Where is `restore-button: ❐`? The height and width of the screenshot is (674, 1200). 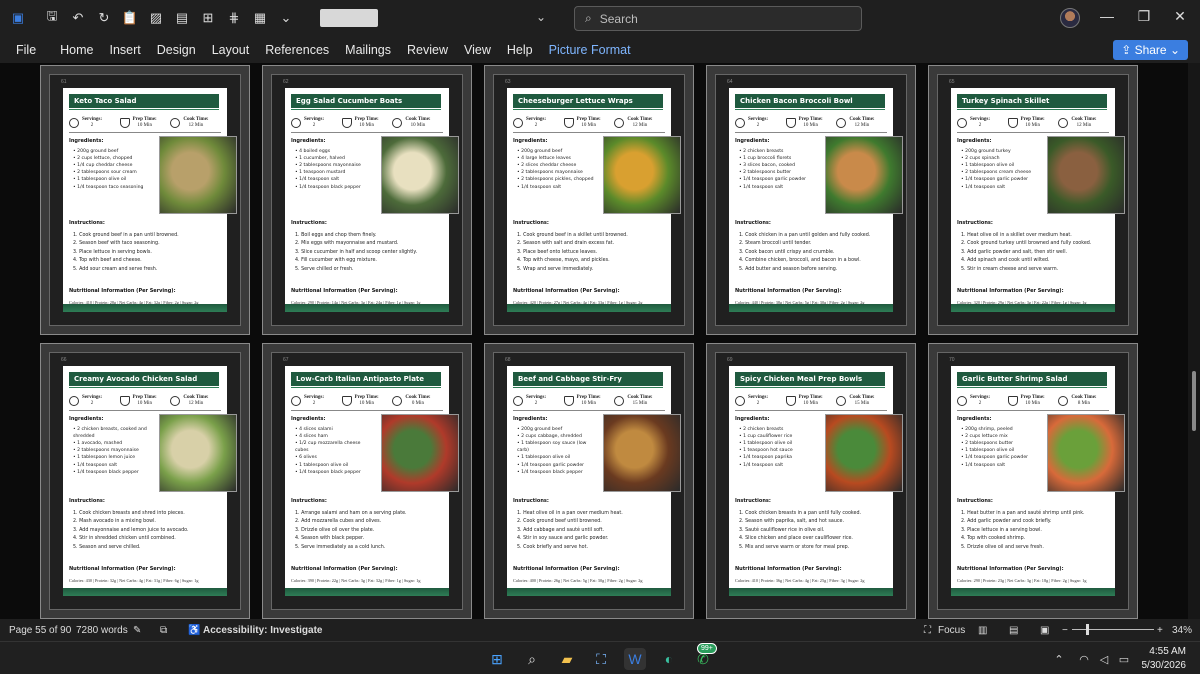 restore-button: ❐ is located at coordinates (1144, 16).